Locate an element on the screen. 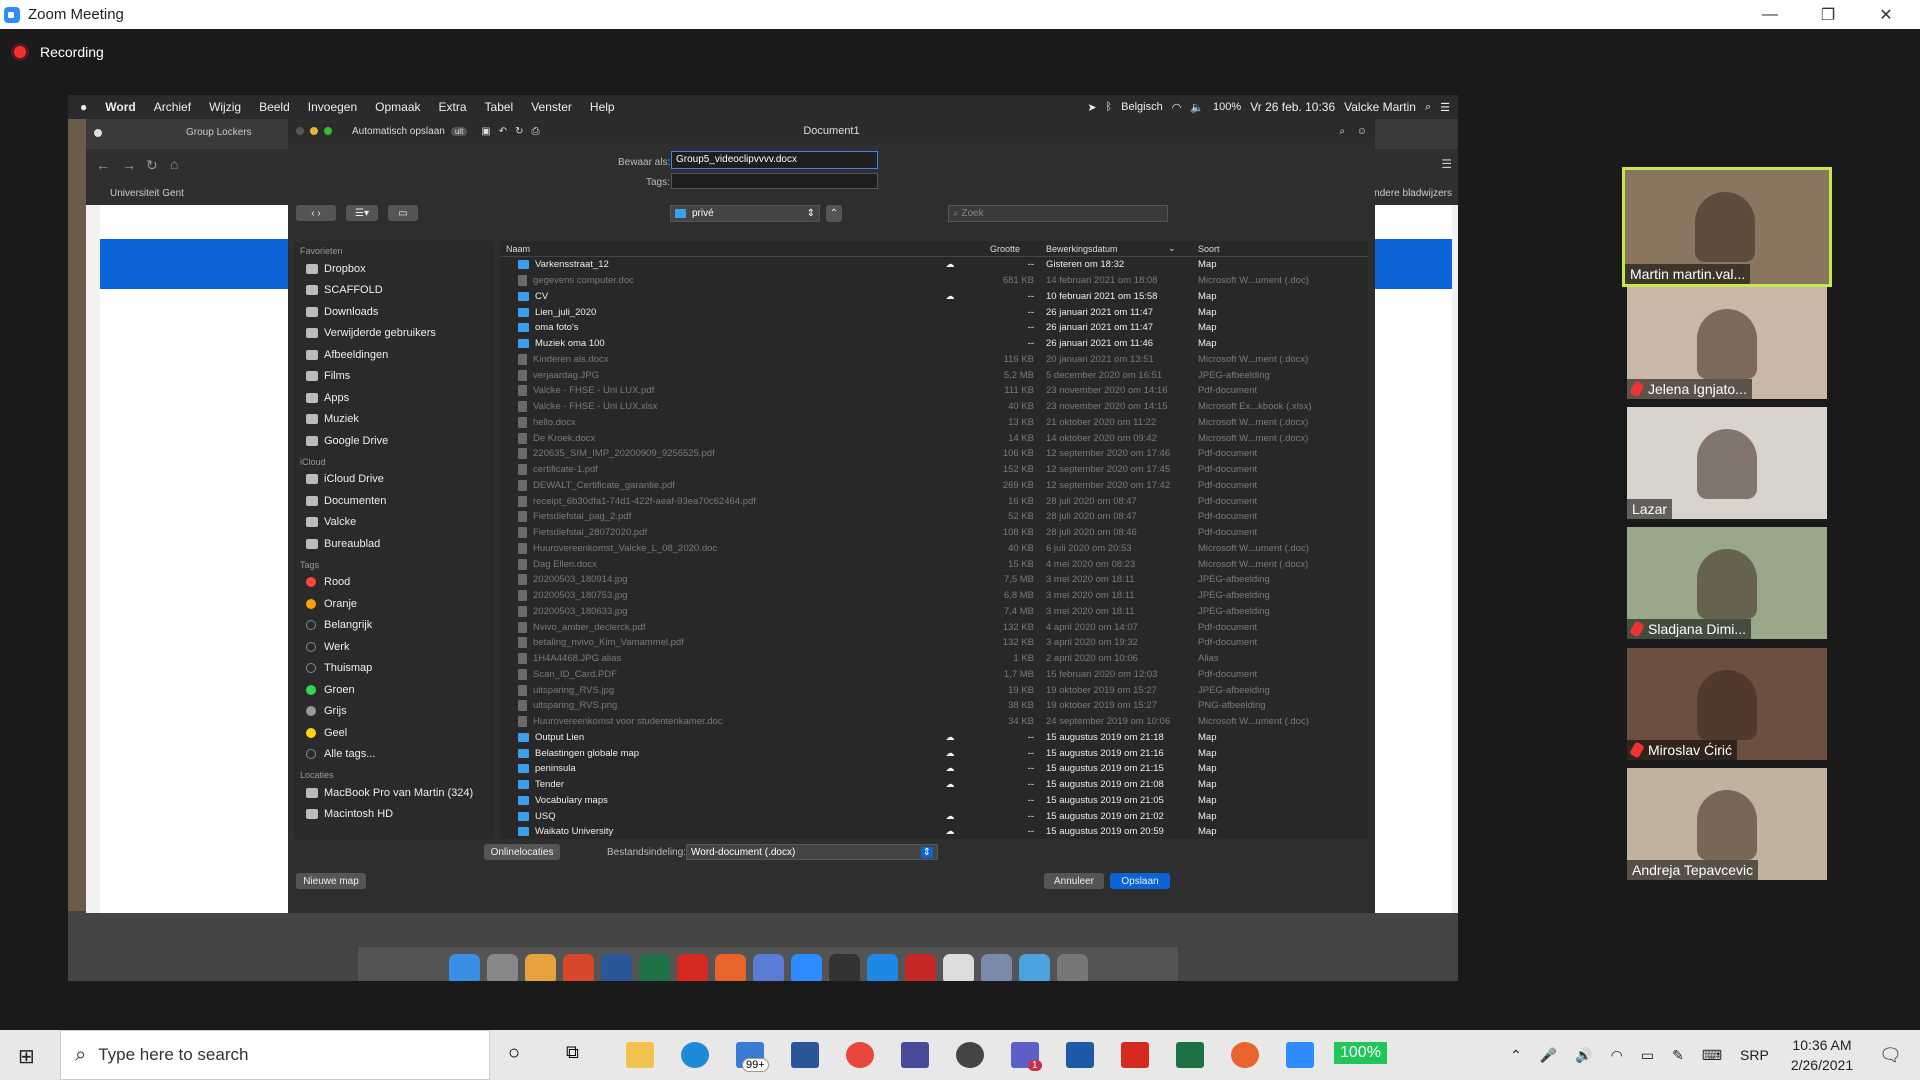 The width and height of the screenshot is (1920, 1080). menu-invoegen: Invoegen is located at coordinates (332, 107).